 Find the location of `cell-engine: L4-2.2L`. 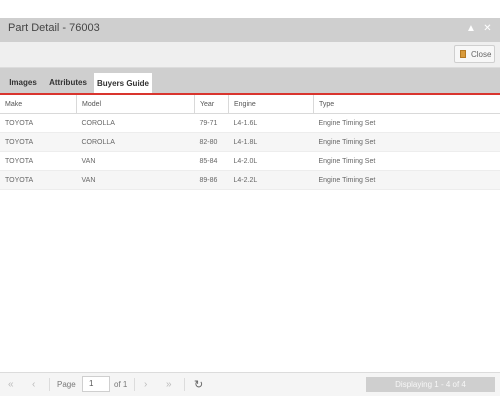

cell-engine: L4-2.2L is located at coordinates (271, 180).